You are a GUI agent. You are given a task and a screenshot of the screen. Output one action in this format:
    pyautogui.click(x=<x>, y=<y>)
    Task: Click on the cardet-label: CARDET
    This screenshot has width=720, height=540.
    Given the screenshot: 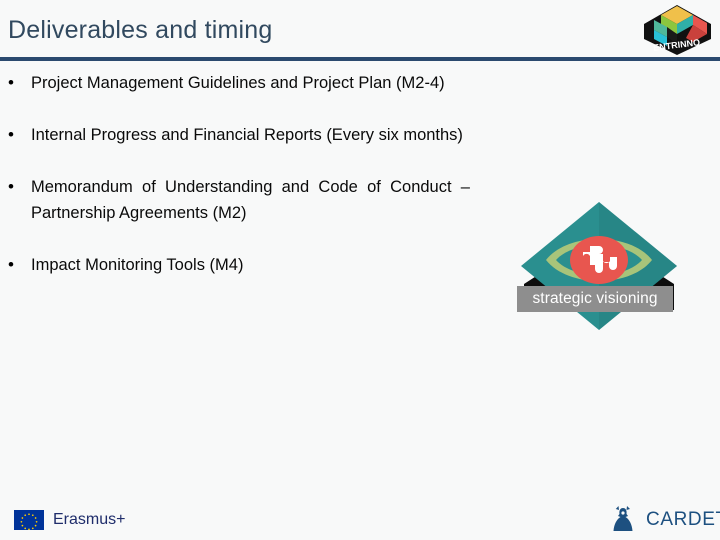 What is the action you would take?
    pyautogui.click(x=683, y=519)
    